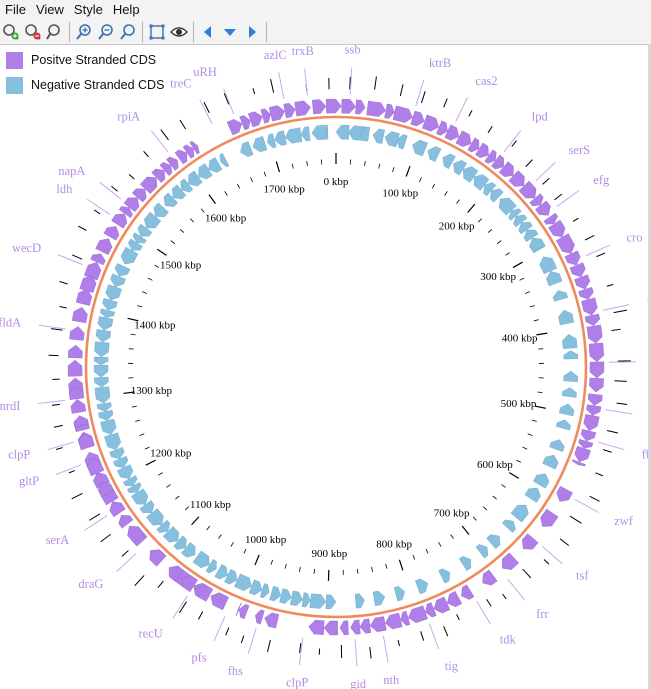  What do you see at coordinates (106, 32) in the screenshot?
I see `zoom-out-icon` at bounding box center [106, 32].